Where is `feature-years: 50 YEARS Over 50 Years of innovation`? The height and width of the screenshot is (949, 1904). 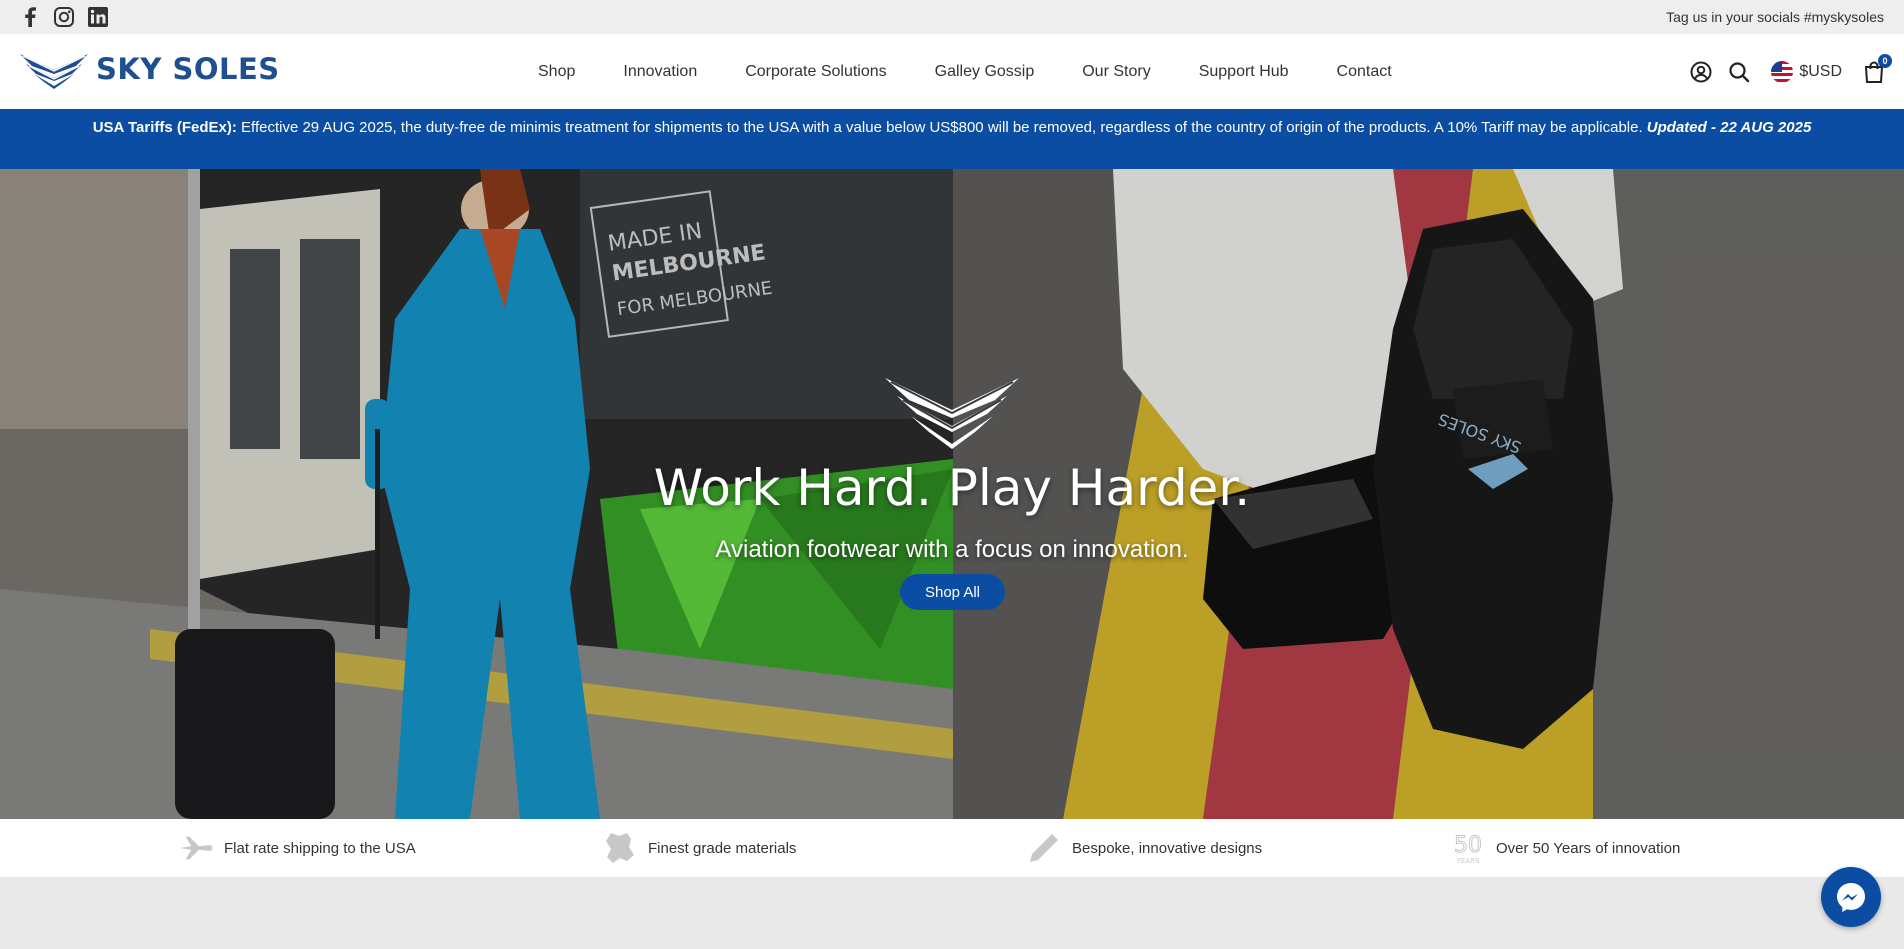
feature-years: 50 YEARS Over 50 Years of innovation is located at coordinates (1565, 848).